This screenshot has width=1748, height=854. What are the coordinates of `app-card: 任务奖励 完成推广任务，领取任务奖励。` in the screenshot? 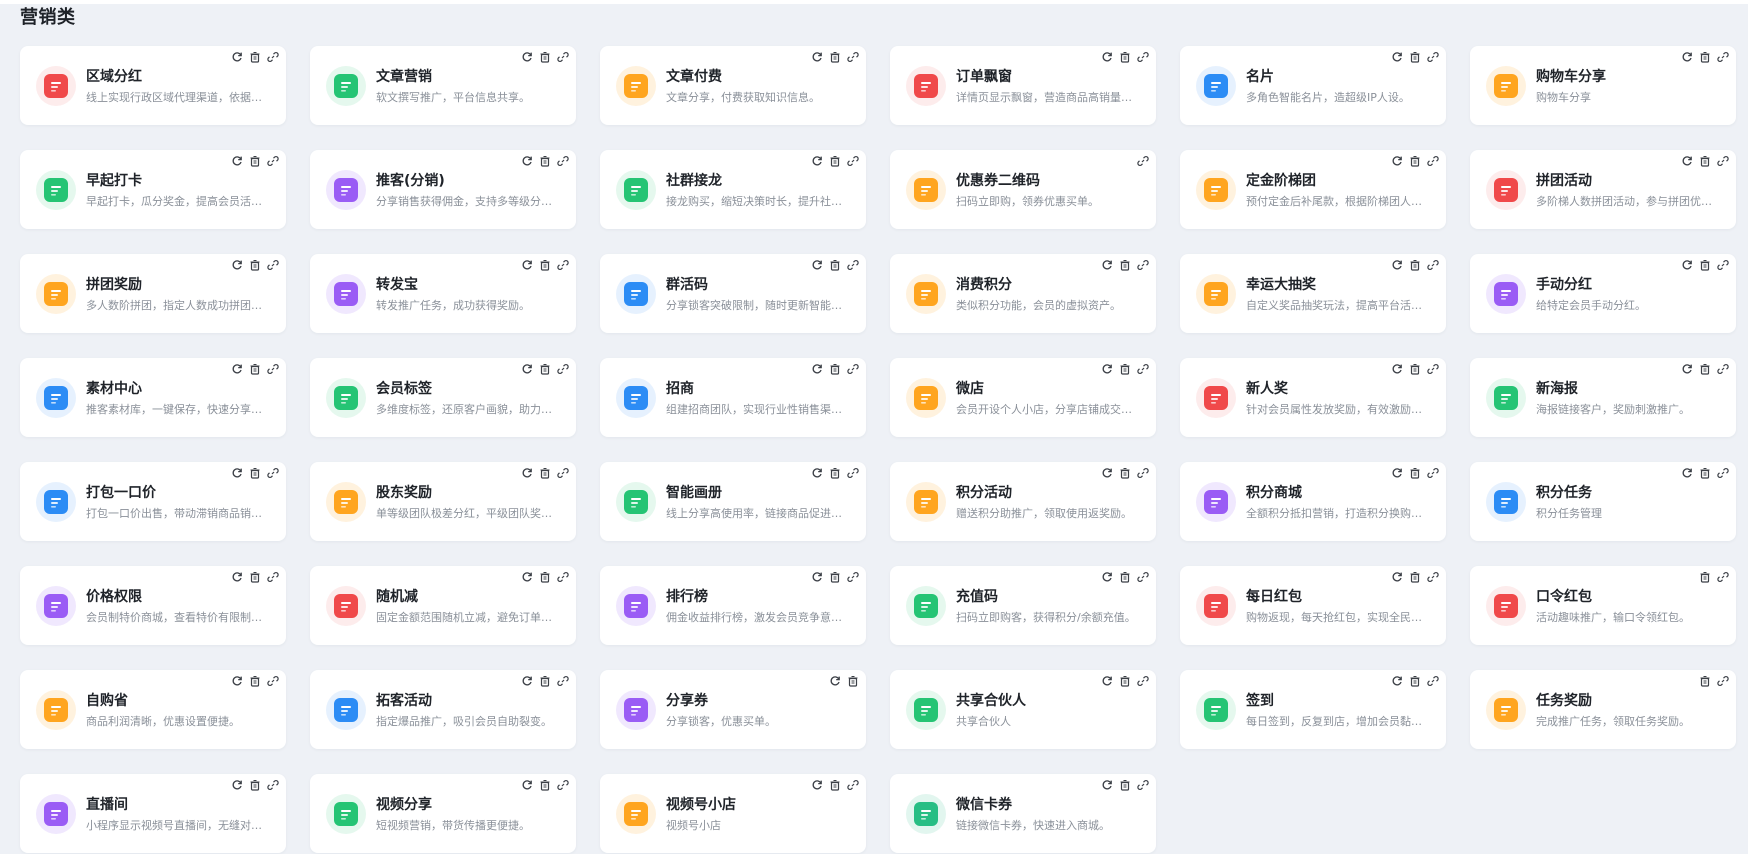 It's located at (1603, 709).